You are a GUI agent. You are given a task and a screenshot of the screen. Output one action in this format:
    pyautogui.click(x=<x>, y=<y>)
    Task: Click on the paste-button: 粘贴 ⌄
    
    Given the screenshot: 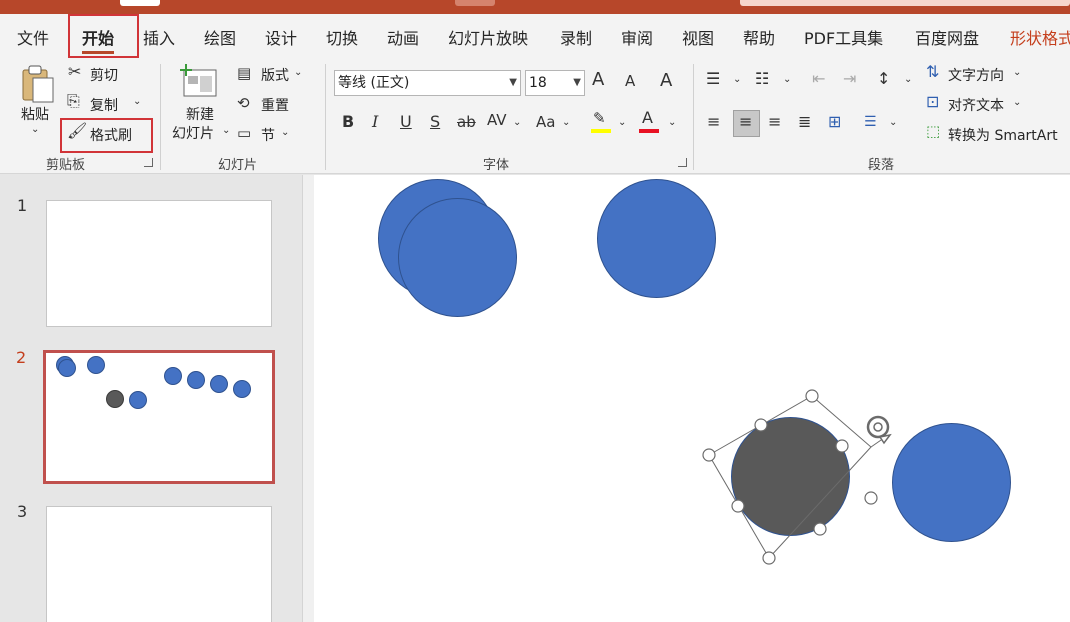 What is the action you would take?
    pyautogui.click(x=37, y=102)
    